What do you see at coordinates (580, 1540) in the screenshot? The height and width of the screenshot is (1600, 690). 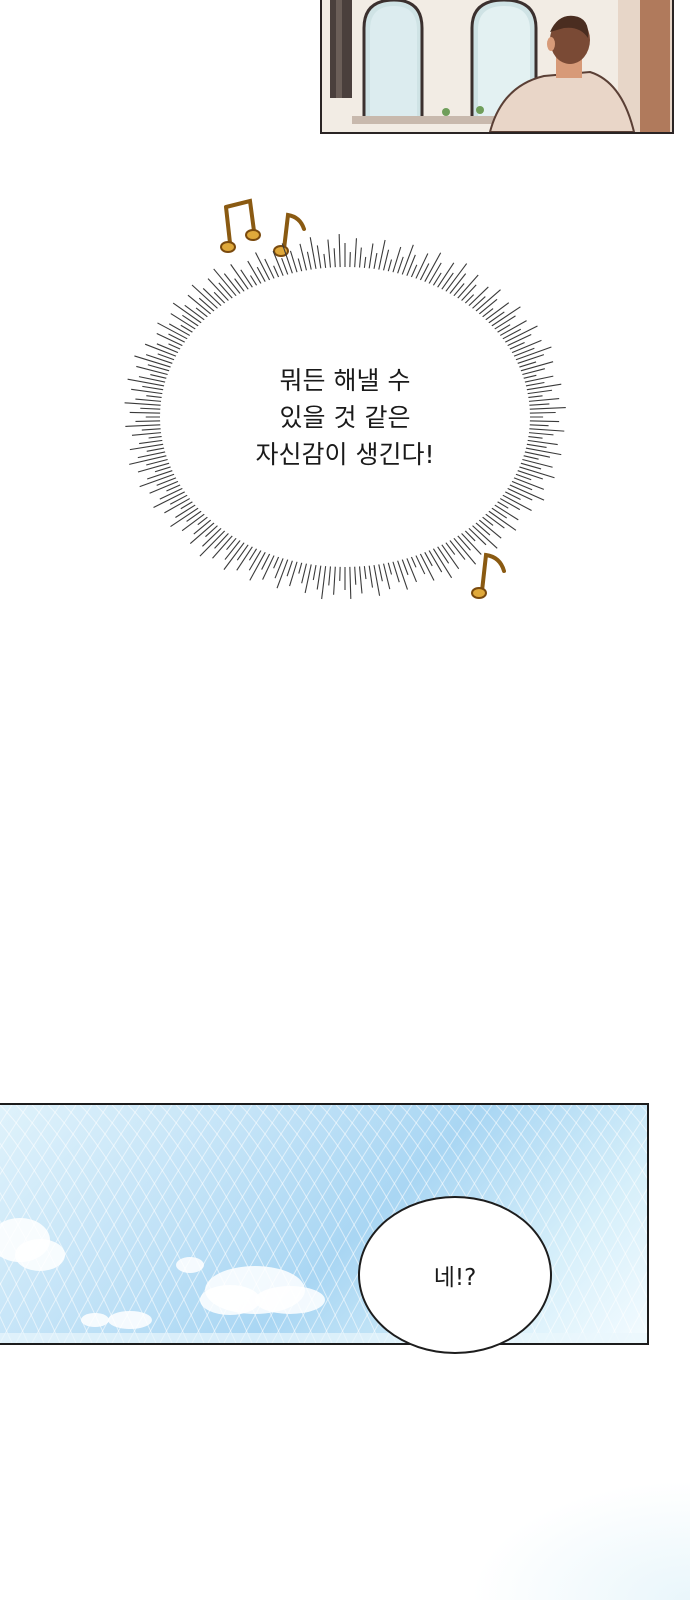 I see `corner-sky-fade` at bounding box center [580, 1540].